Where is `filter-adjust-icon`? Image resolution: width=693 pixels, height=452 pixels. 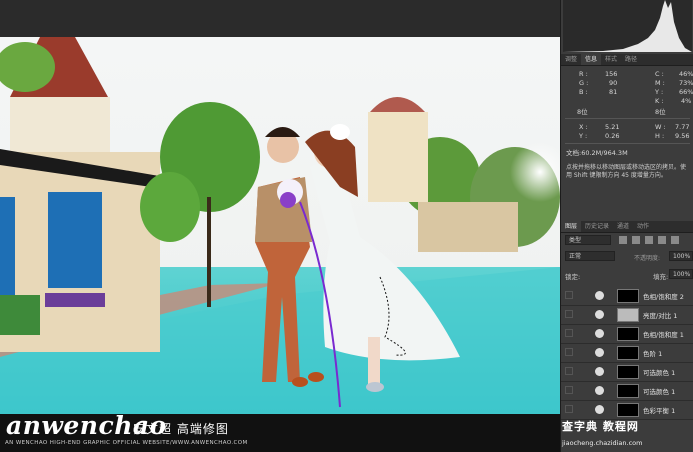 filter-adjust-icon is located at coordinates (636, 240).